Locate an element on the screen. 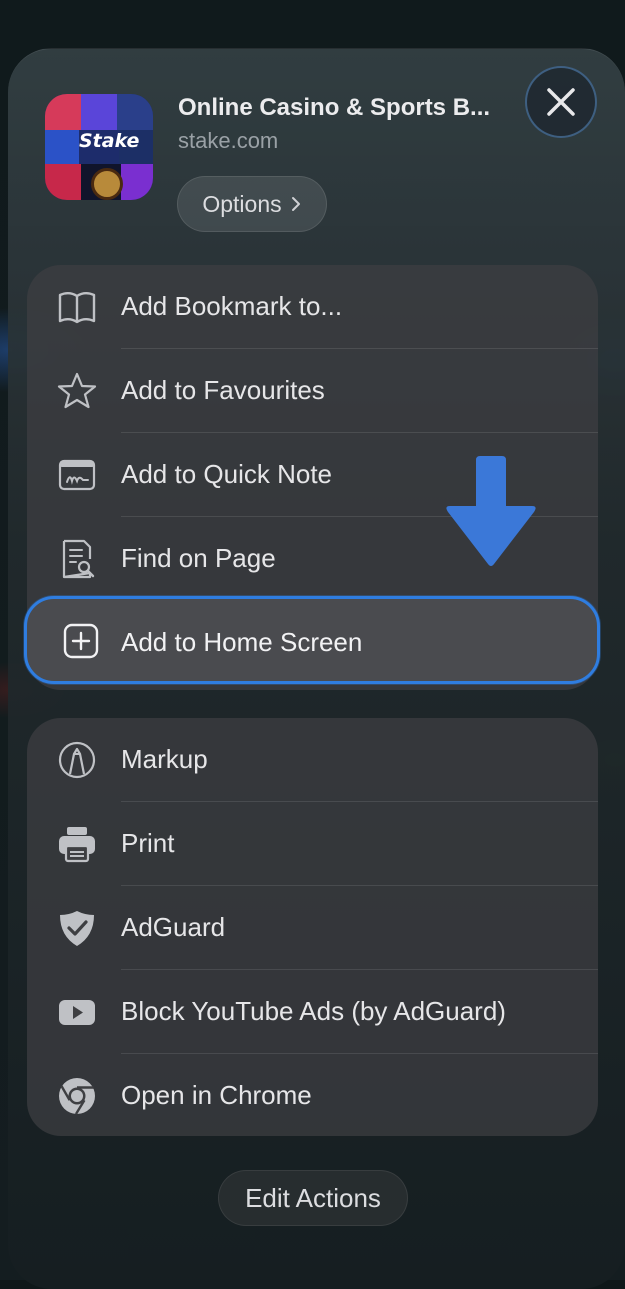 The width and height of the screenshot is (625, 1289). find-on-page-label: Find on Page is located at coordinates (198, 558).